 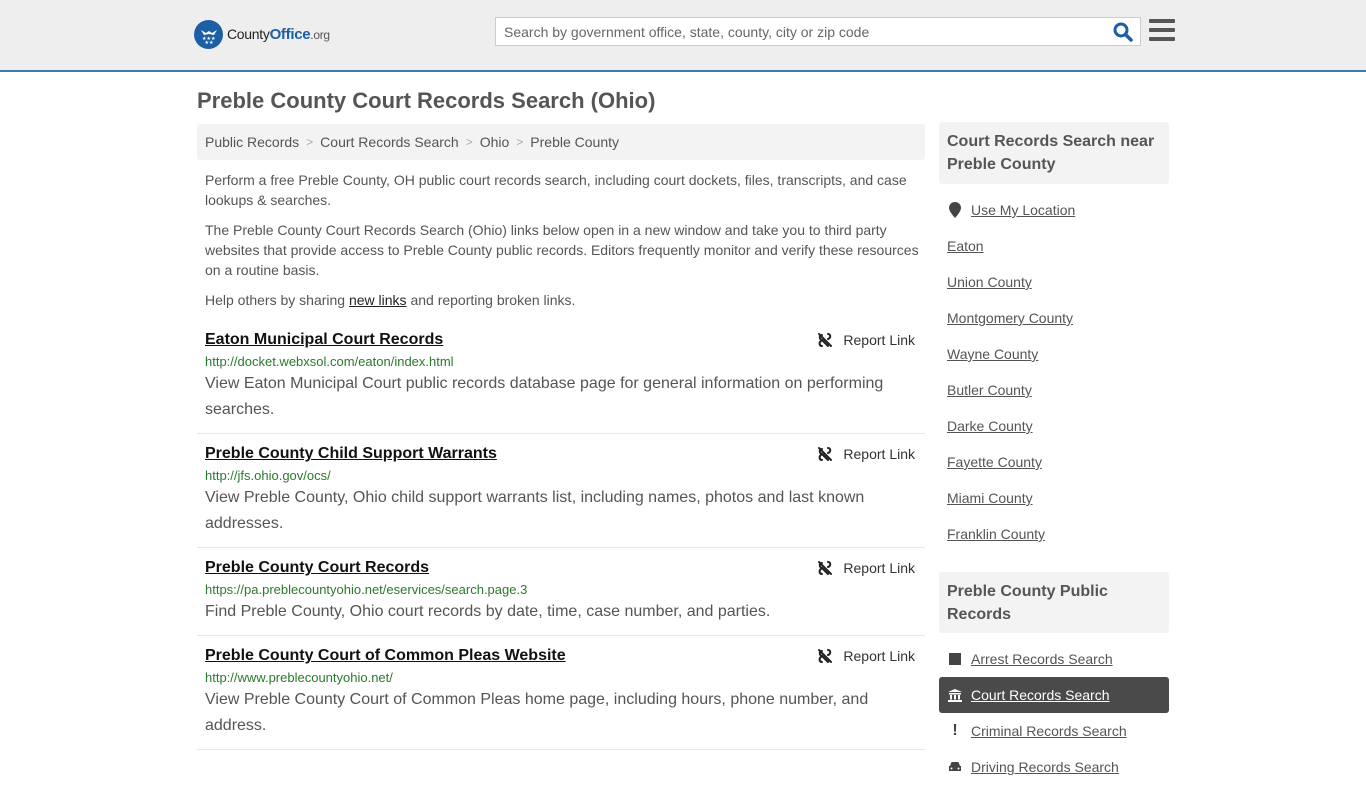 I want to click on sidebar-item-union-county: Union County, so click(x=1054, y=282).